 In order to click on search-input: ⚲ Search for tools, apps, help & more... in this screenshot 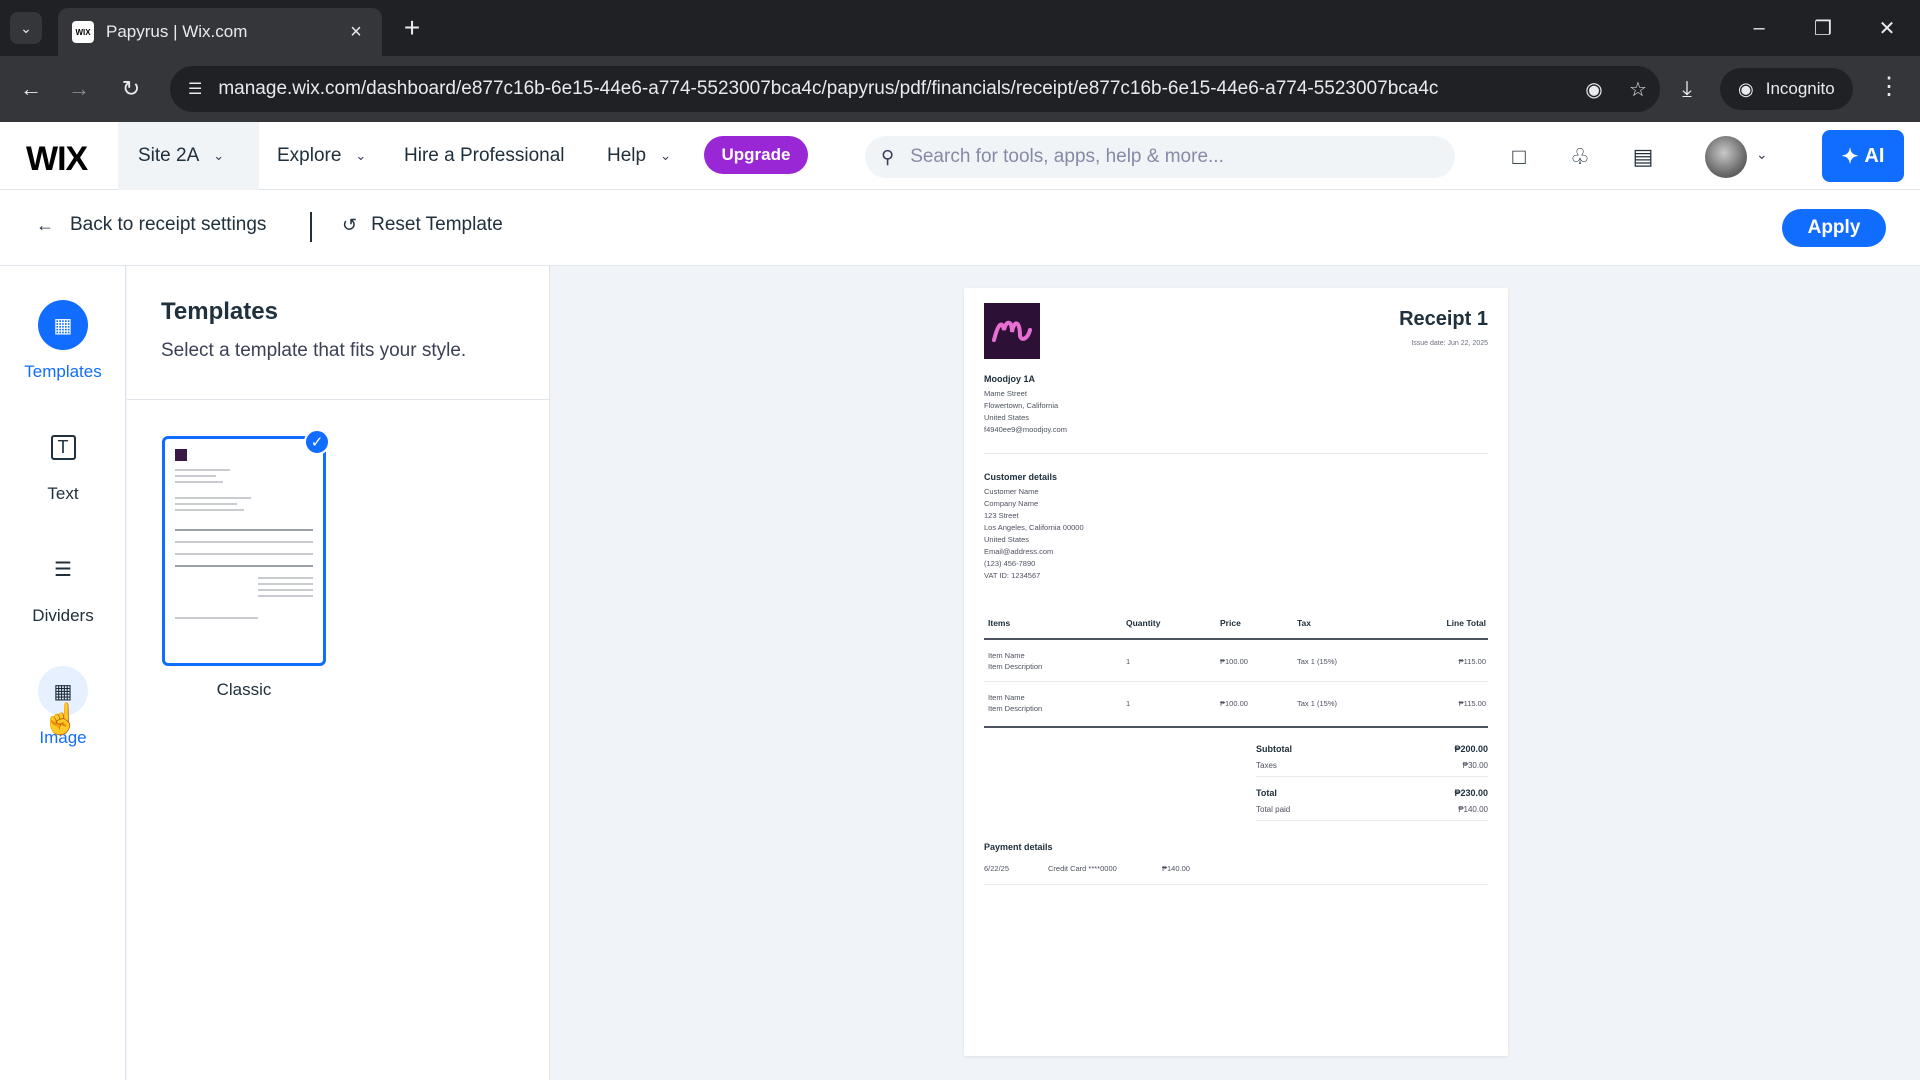, I will do `click(1160, 157)`.